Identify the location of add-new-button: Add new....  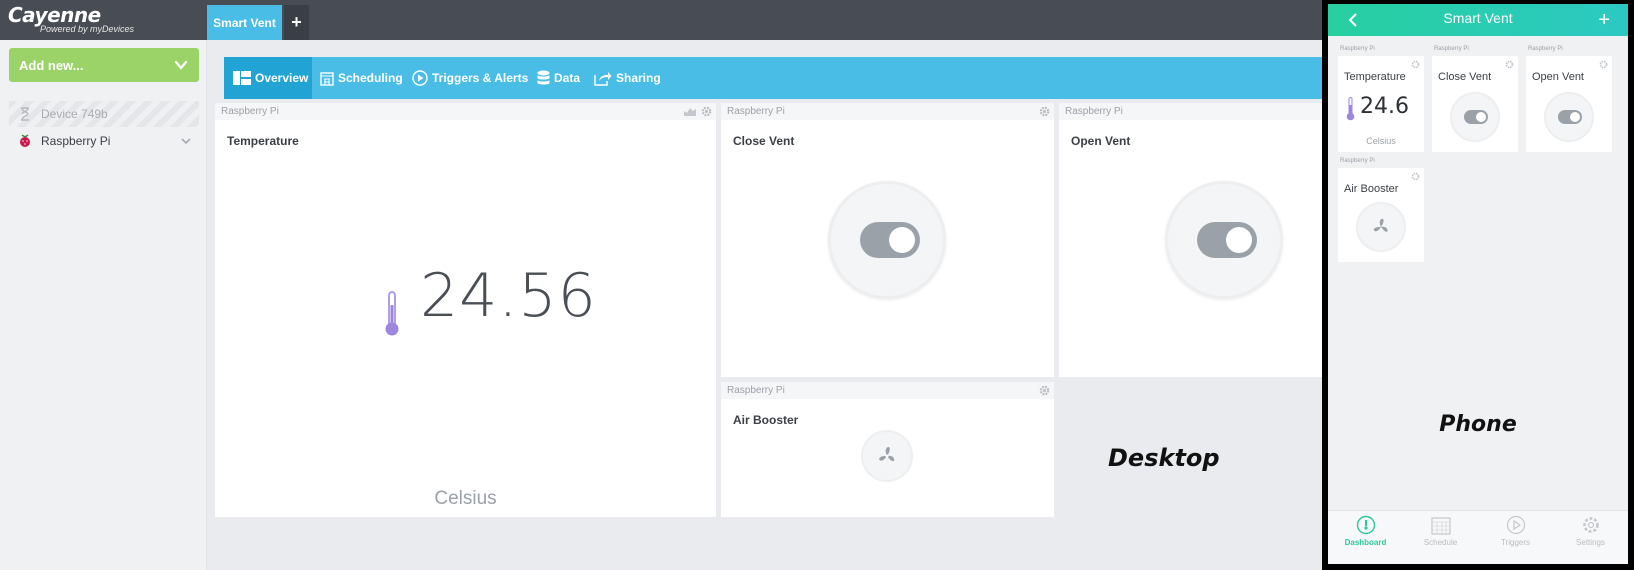
(104, 65).